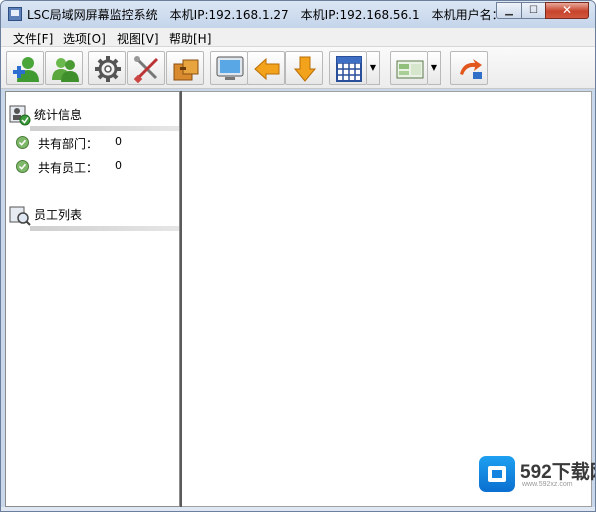 Image resolution: width=596 pixels, height=512 pixels. I want to click on tools-icon, so click(146, 70).